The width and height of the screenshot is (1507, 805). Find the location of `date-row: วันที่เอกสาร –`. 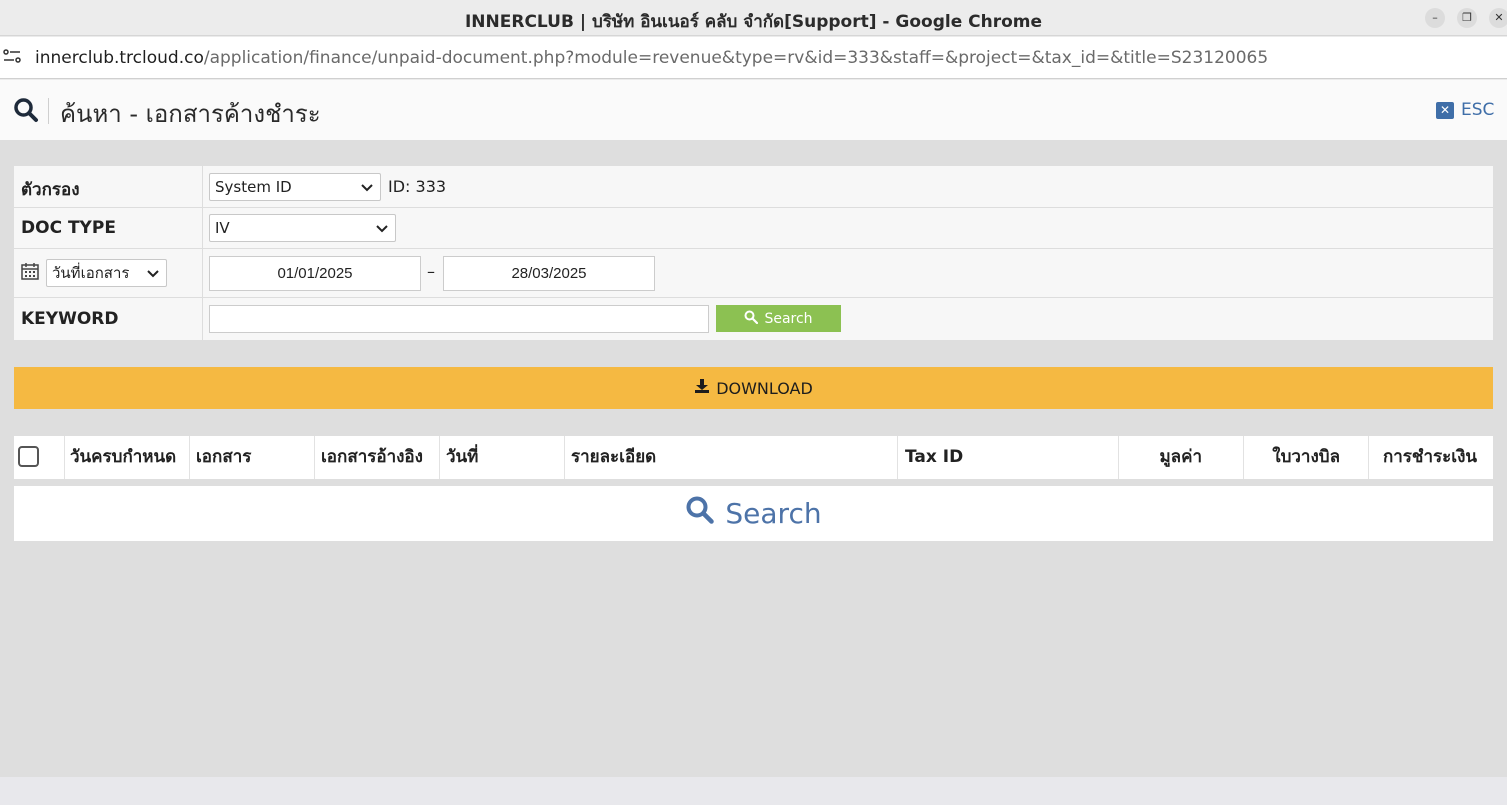

date-row: วันที่เอกสาร – is located at coordinates (753, 273).